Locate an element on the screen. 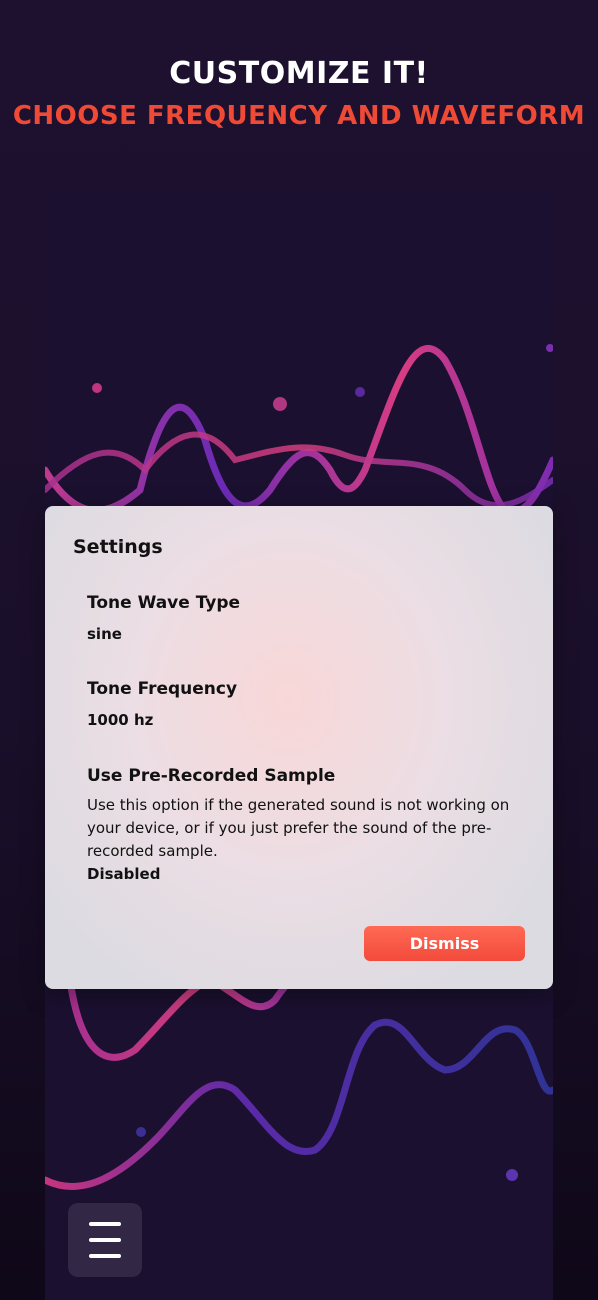 This screenshot has height=1300, width=598. setting-value: sine is located at coordinates (104, 634).